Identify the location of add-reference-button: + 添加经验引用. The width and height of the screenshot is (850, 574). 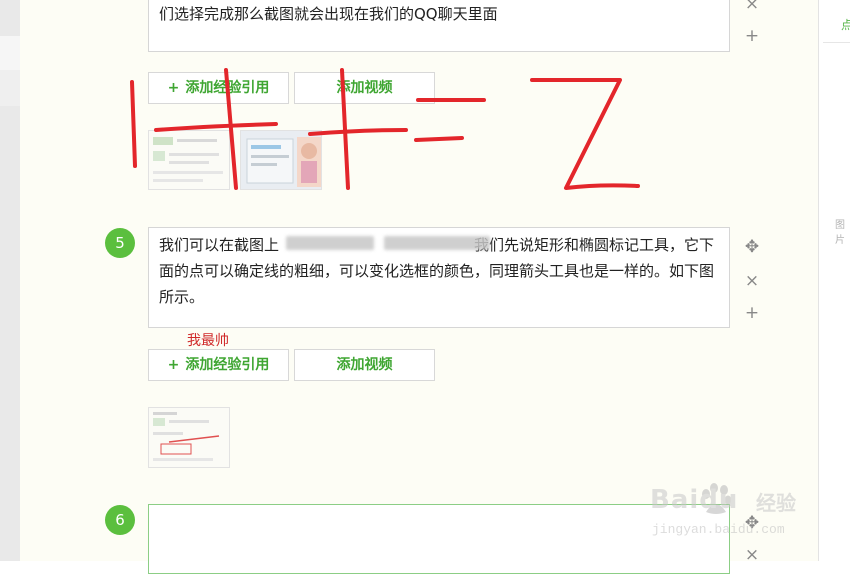
(218, 365).